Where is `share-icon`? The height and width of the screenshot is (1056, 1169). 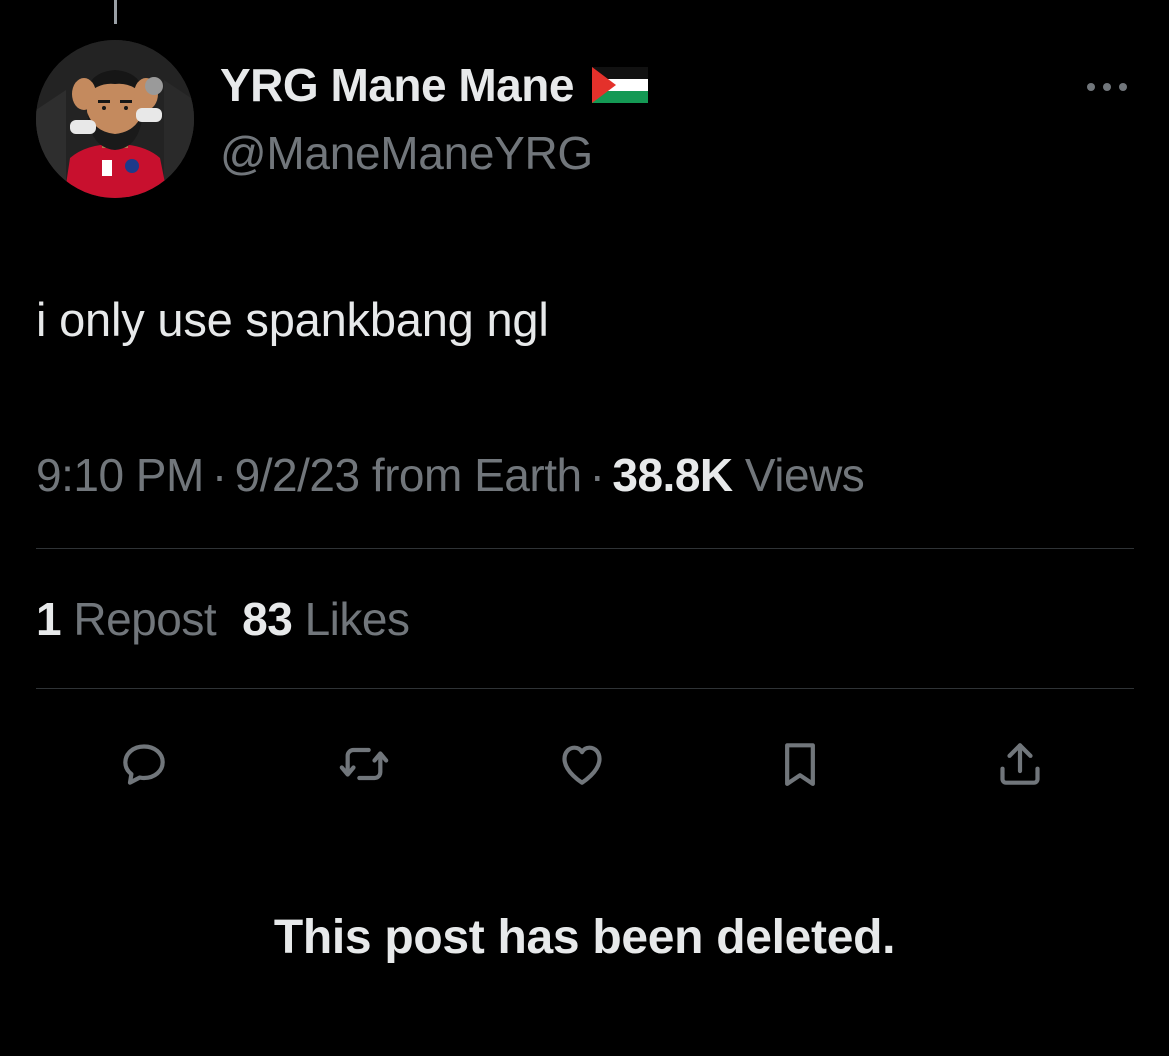 share-icon is located at coordinates (1020, 764).